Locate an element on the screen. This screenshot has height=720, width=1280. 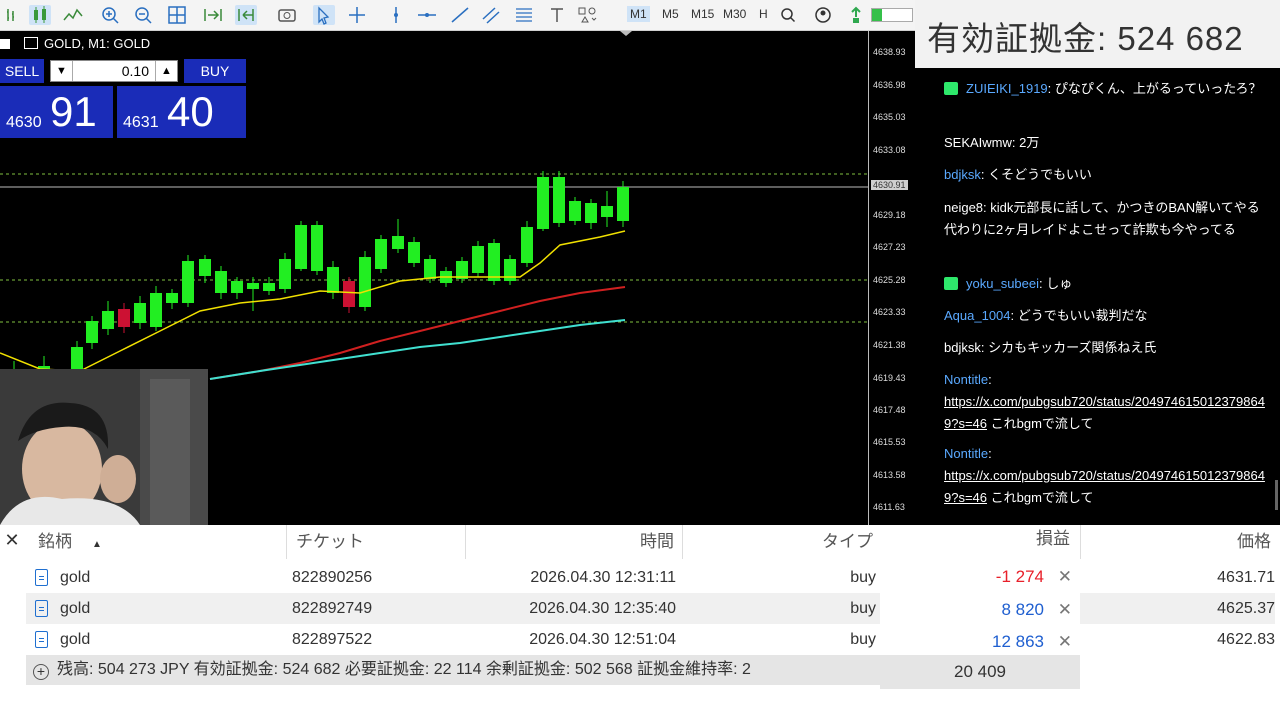
profit-value: -1 274 is located at coordinates (1019, 576).